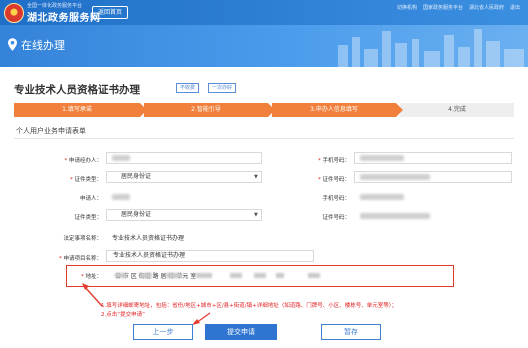 This screenshot has width=528, height=348. What do you see at coordinates (264, 46) in the screenshot?
I see `online-service-banner: 在线办理` at bounding box center [264, 46].